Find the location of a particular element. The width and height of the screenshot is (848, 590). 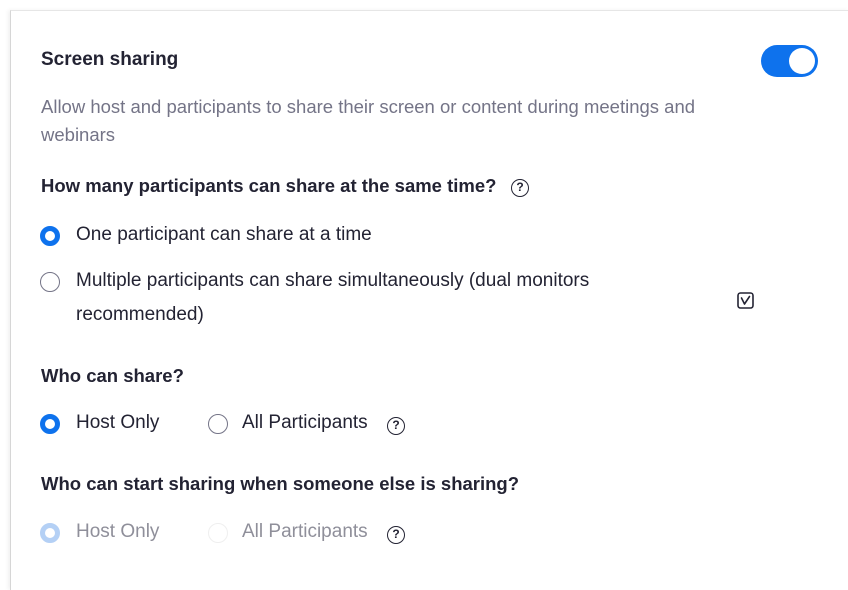

screen-sharing-toggle is located at coordinates (789, 61).